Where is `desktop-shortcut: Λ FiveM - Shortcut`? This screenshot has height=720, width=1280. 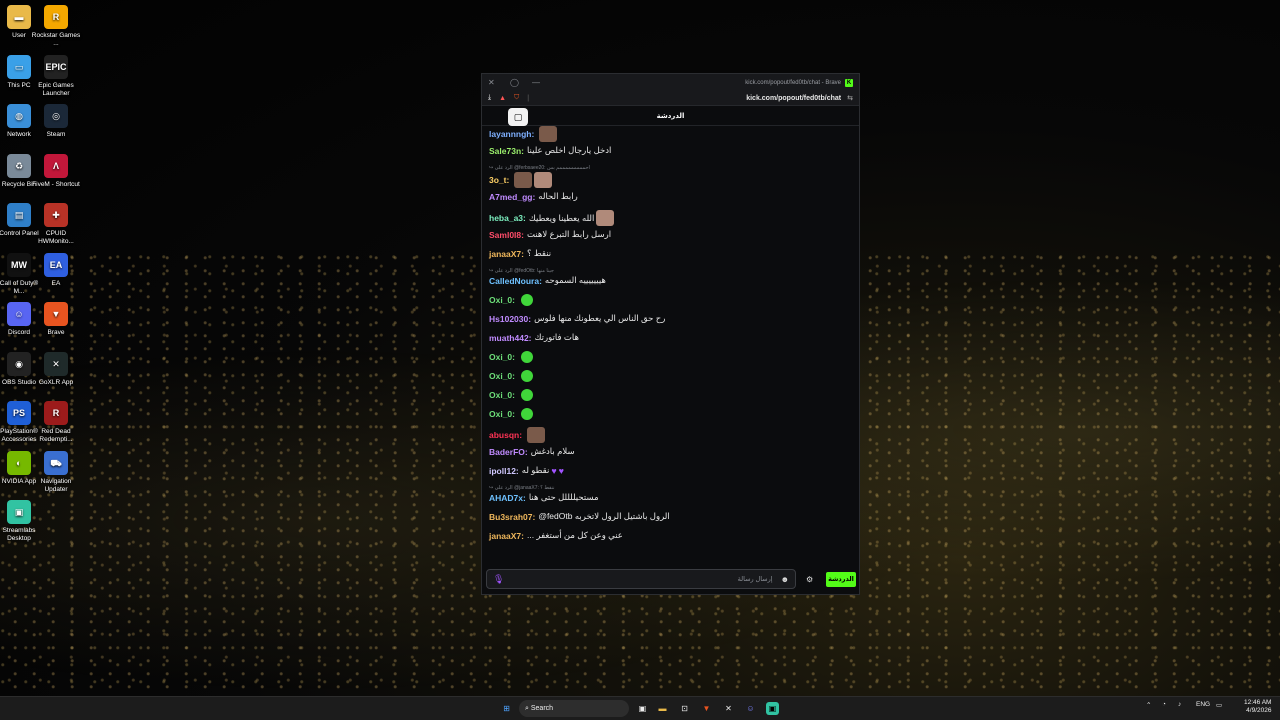
desktop-shortcut: Λ FiveM - Shortcut is located at coordinates (56, 171).